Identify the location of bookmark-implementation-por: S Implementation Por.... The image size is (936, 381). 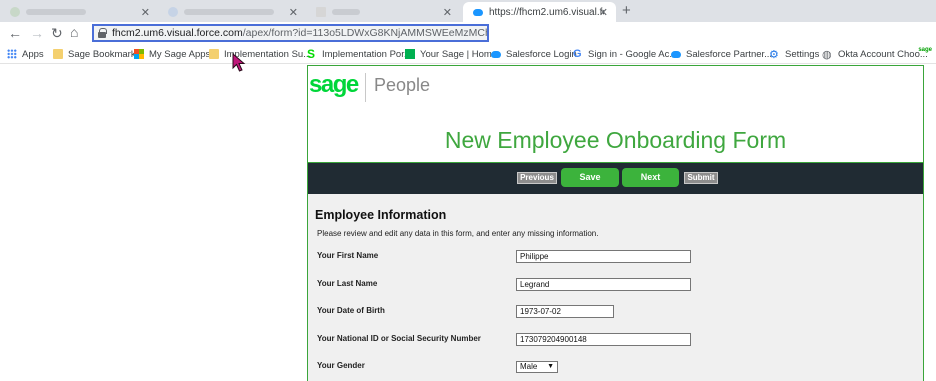
(359, 54).